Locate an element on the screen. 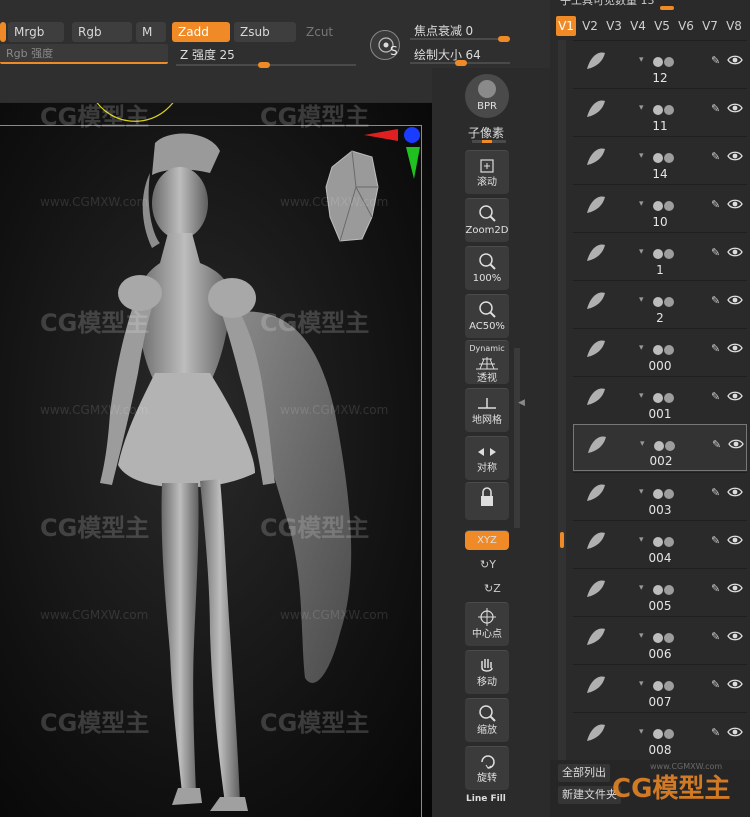 The width and height of the screenshot is (750, 817). visibility-tab-v5: V5 is located at coordinates (662, 26).